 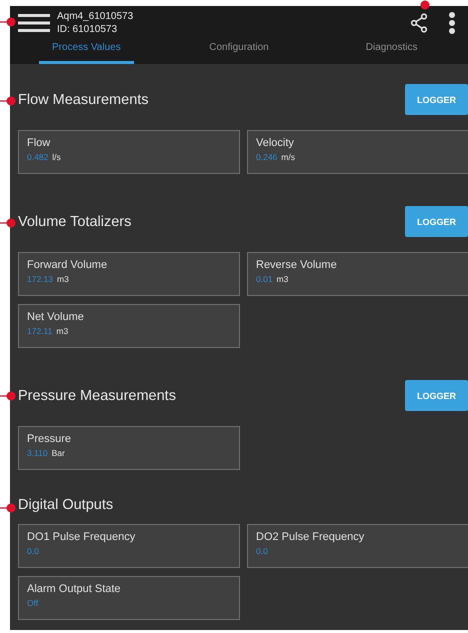 I want to click on value-text: 172.13, so click(x=40, y=279).